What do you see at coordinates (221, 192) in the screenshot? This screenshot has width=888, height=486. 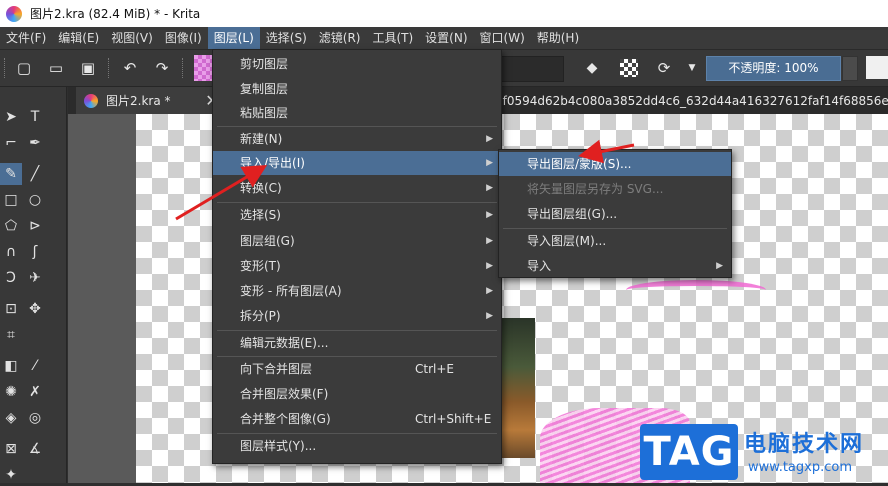 I see `red-arrow-to-import-export` at bounding box center [221, 192].